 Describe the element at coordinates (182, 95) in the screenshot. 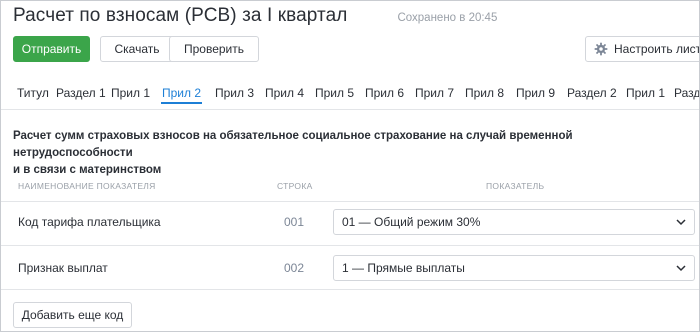

I see `tab-pril-2: Прил 2` at that location.